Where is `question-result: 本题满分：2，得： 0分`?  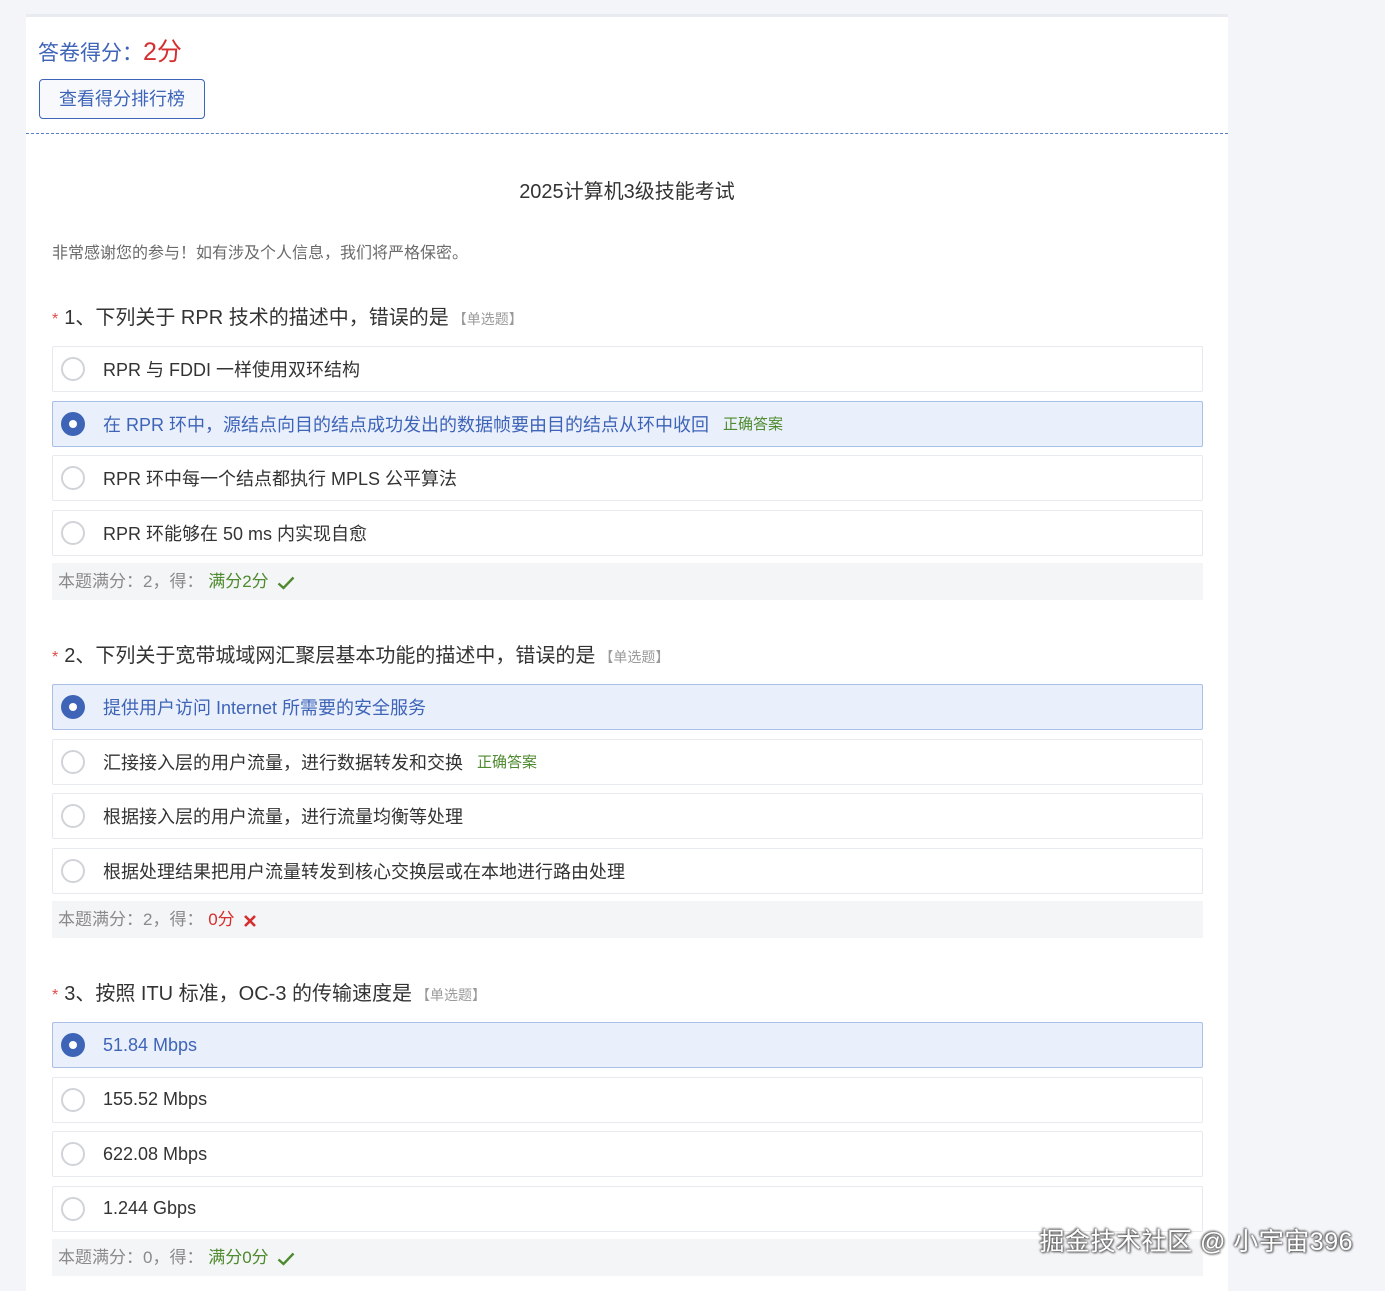 question-result: 本题满分：2，得： 0分 is located at coordinates (627, 919).